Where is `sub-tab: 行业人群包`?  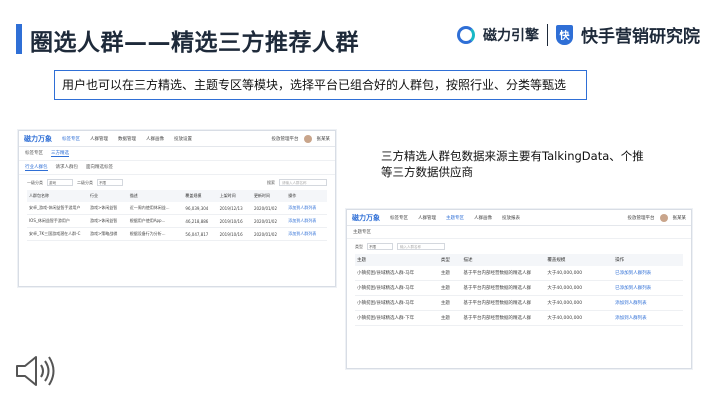 sub-tab: 行业人群包 is located at coordinates (36, 167).